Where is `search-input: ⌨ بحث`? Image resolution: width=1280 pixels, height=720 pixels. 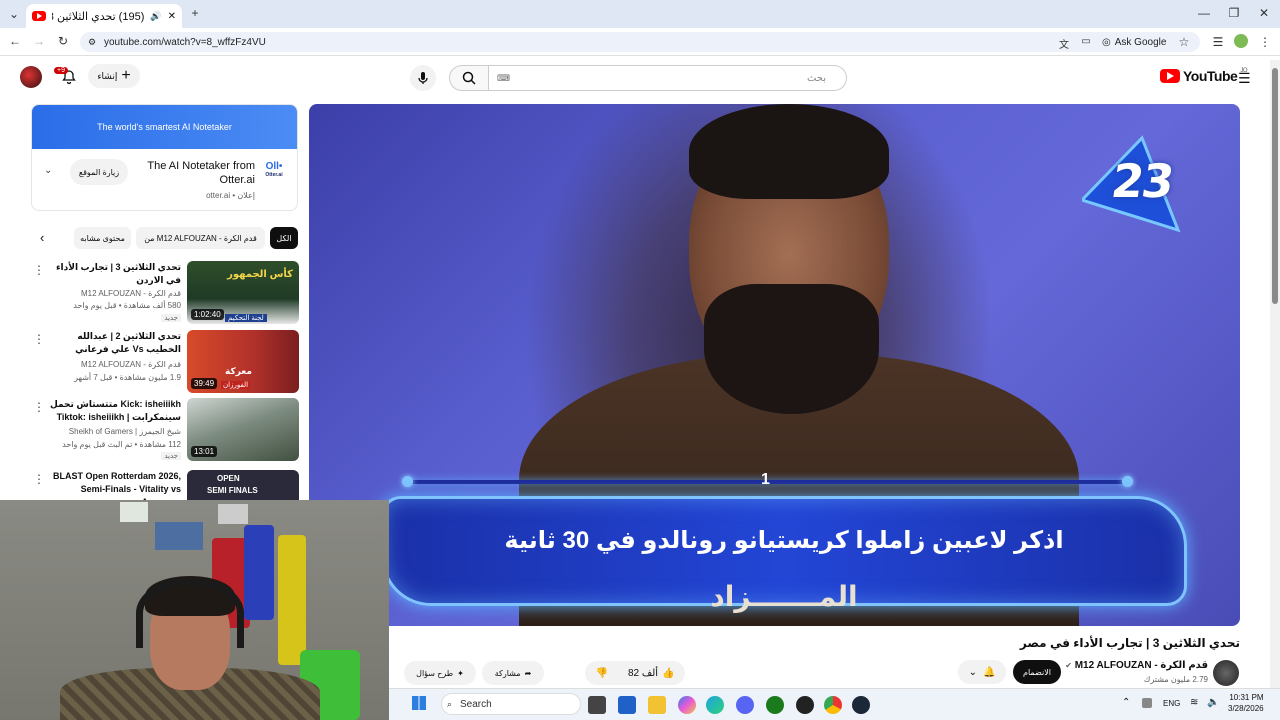 search-input: ⌨ بحث is located at coordinates (668, 78).